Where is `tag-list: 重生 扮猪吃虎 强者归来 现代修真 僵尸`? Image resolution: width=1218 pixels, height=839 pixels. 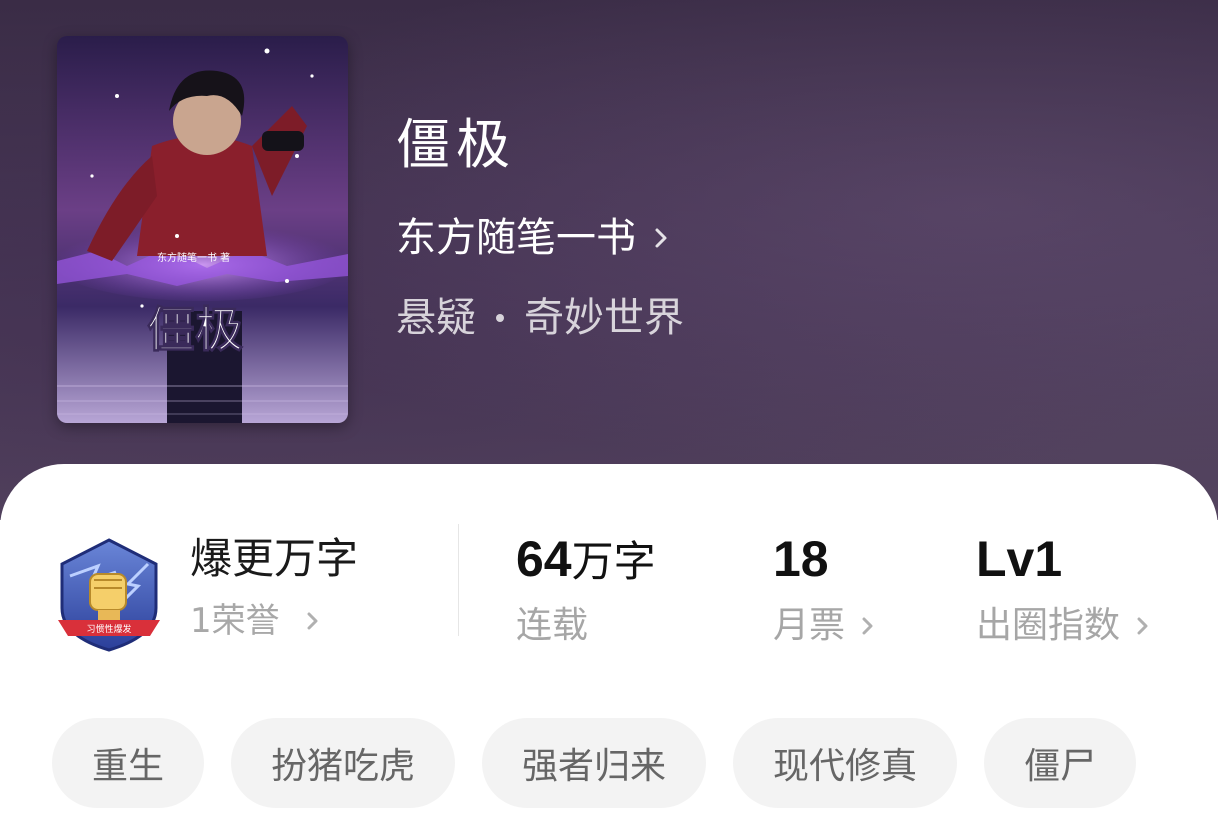 tag-list: 重生 扮猪吃虎 强者归来 现代修真 僵尸 is located at coordinates (607, 763).